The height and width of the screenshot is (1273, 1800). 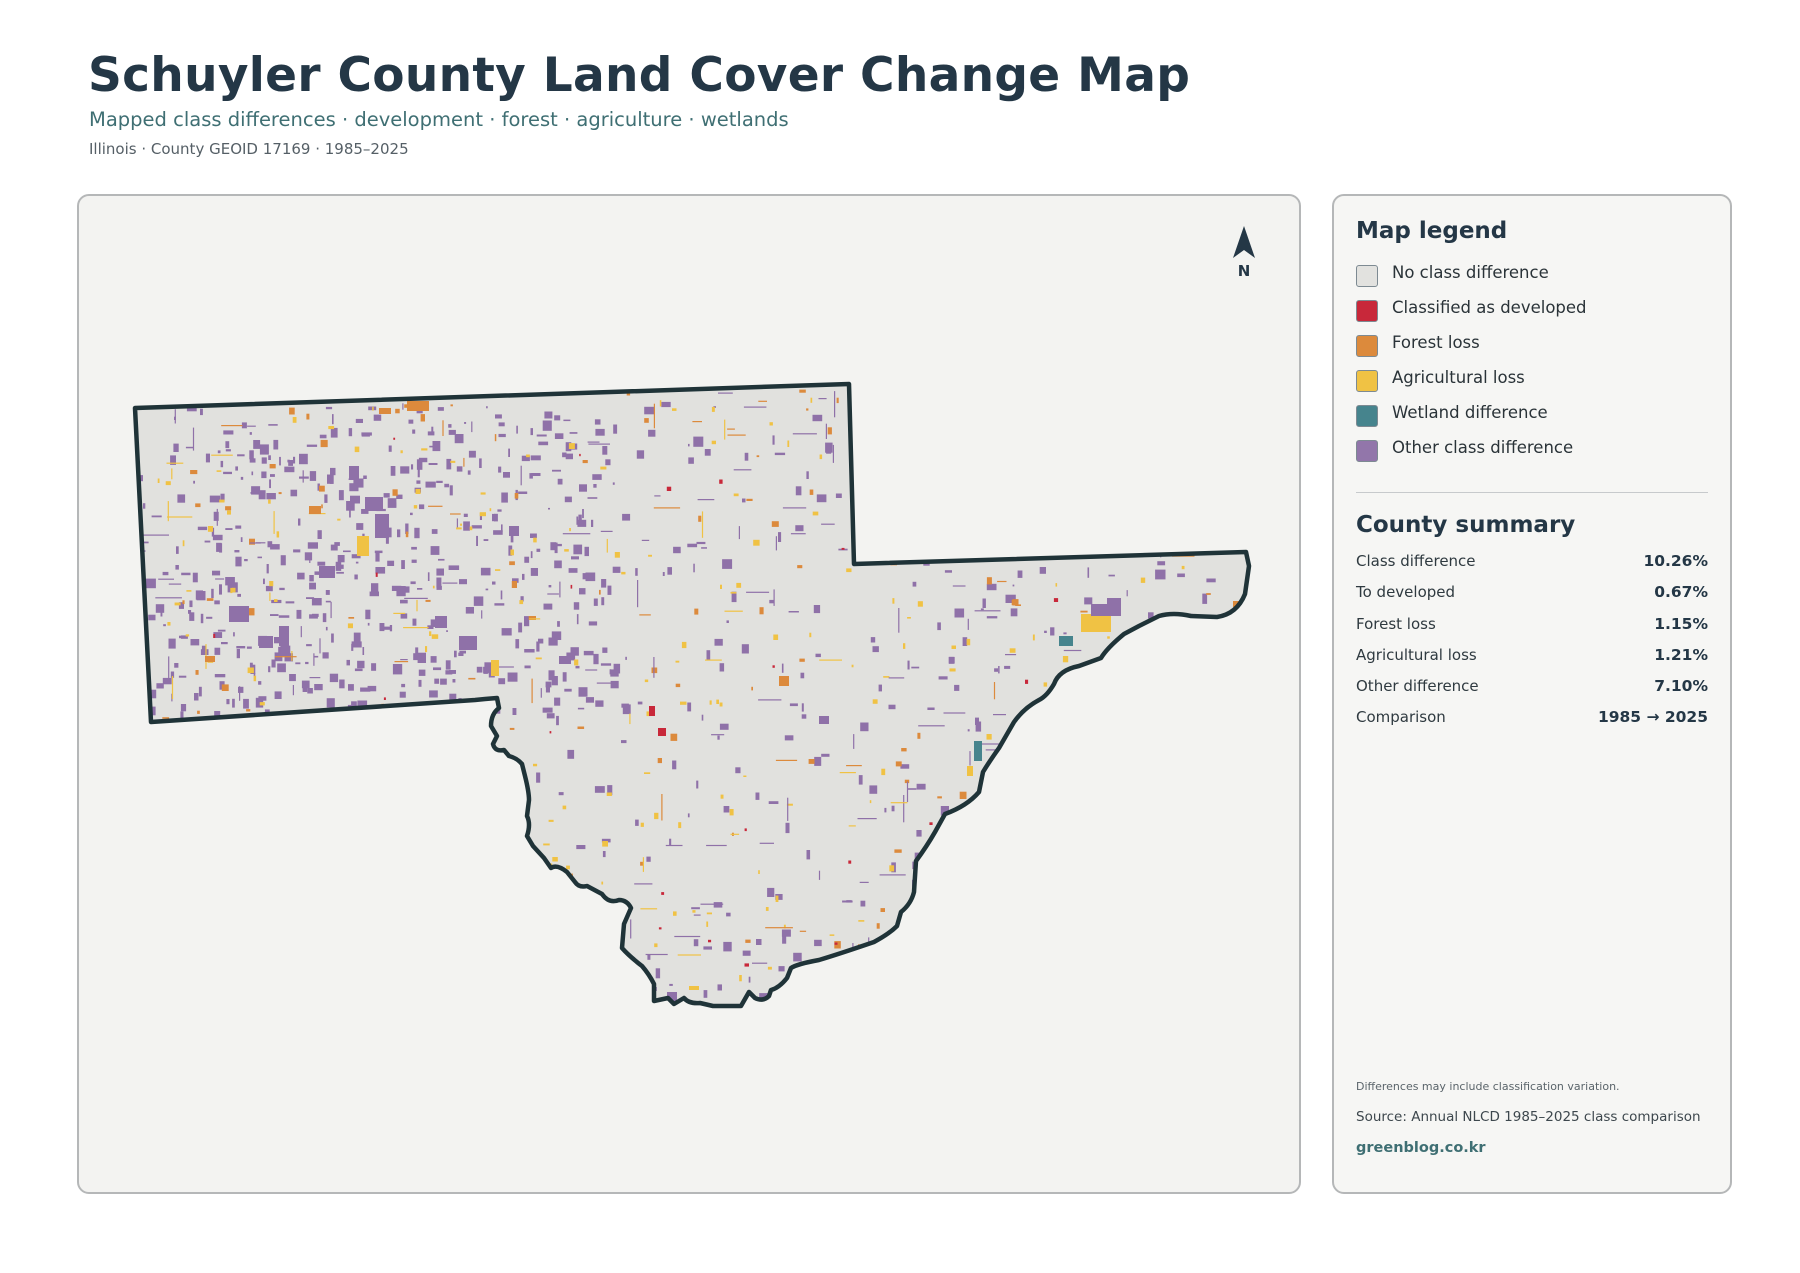 What do you see at coordinates (1421, 1148) in the screenshot?
I see `site-link: greenblog.co.kr` at bounding box center [1421, 1148].